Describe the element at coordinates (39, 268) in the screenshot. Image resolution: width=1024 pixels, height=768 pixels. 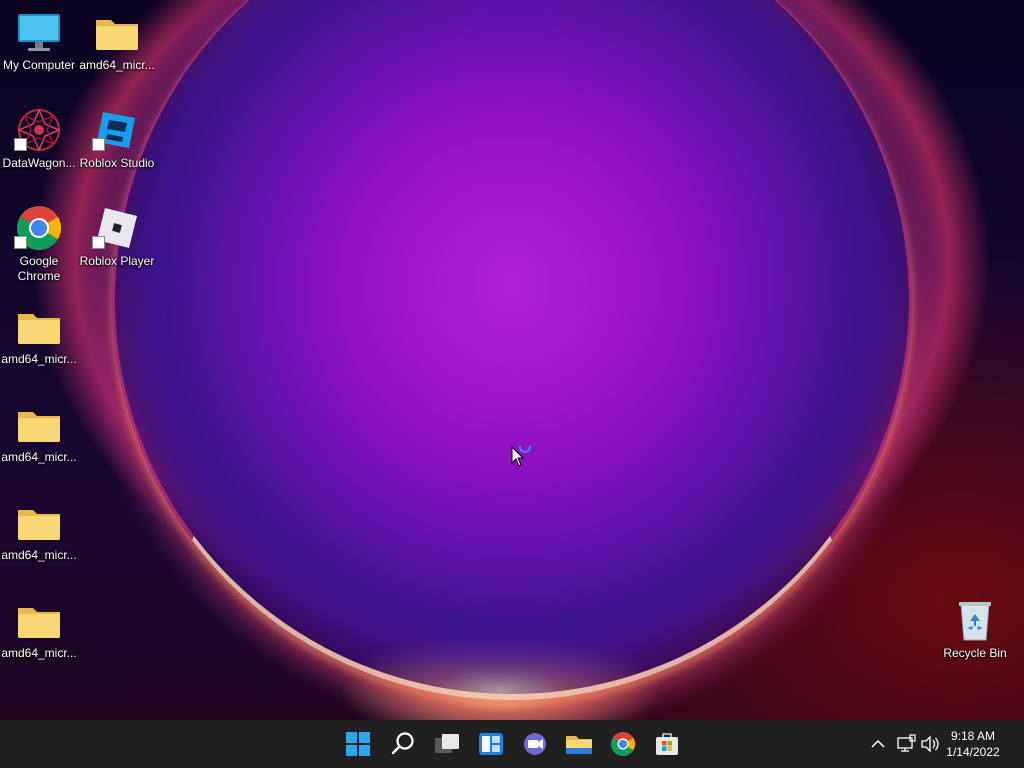
I see `desktop-icon-label: Google Chrome` at that location.